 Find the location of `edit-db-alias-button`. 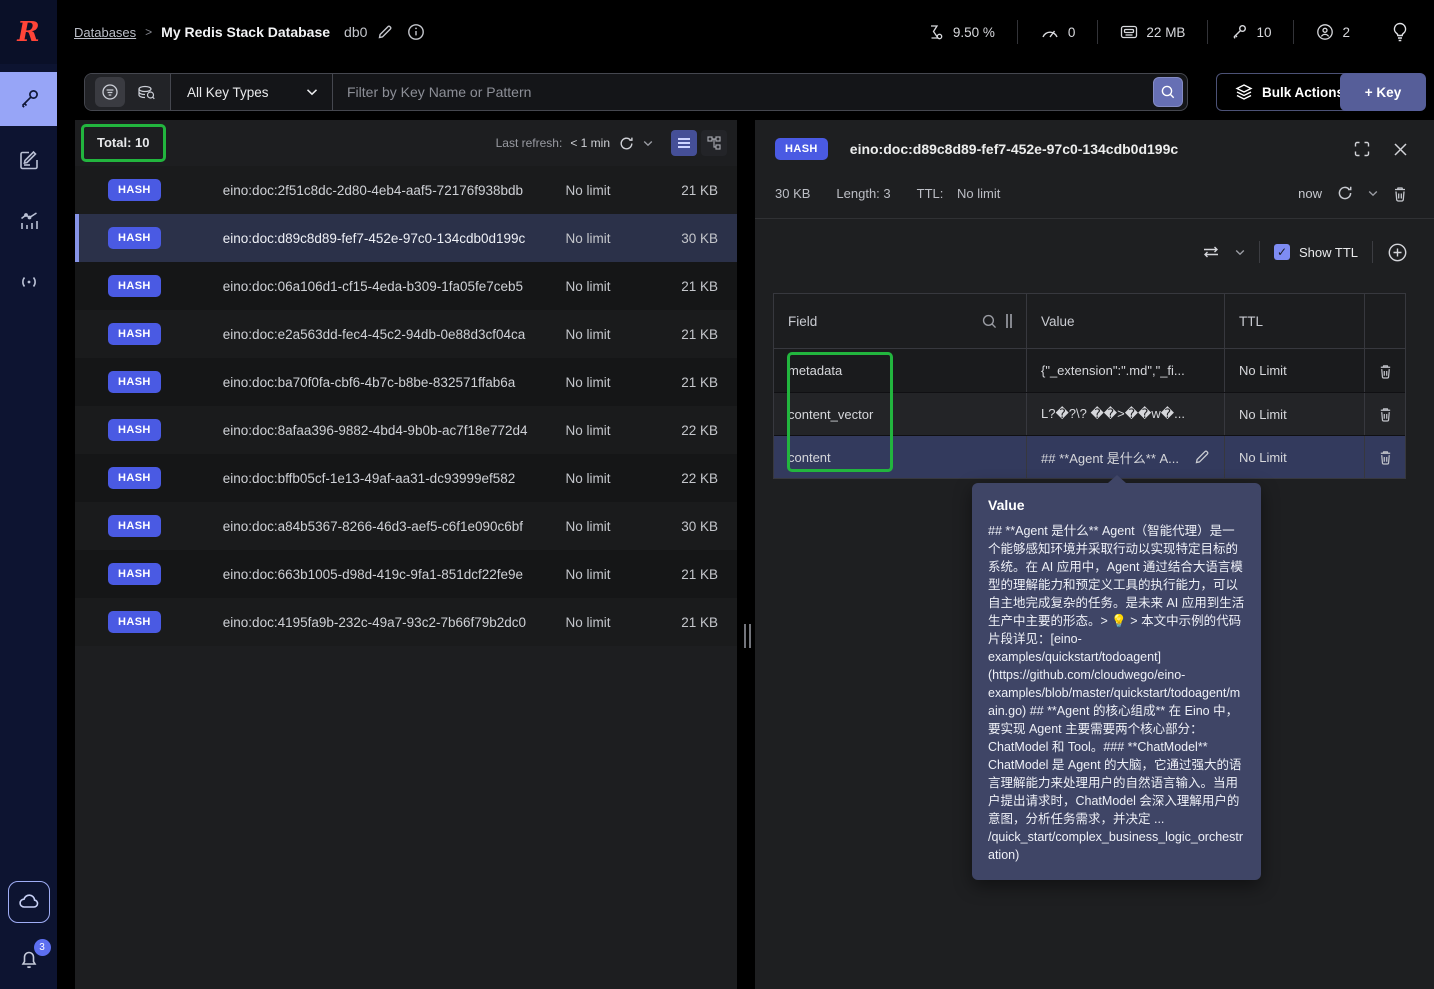

edit-db-alias-button is located at coordinates (385, 32).